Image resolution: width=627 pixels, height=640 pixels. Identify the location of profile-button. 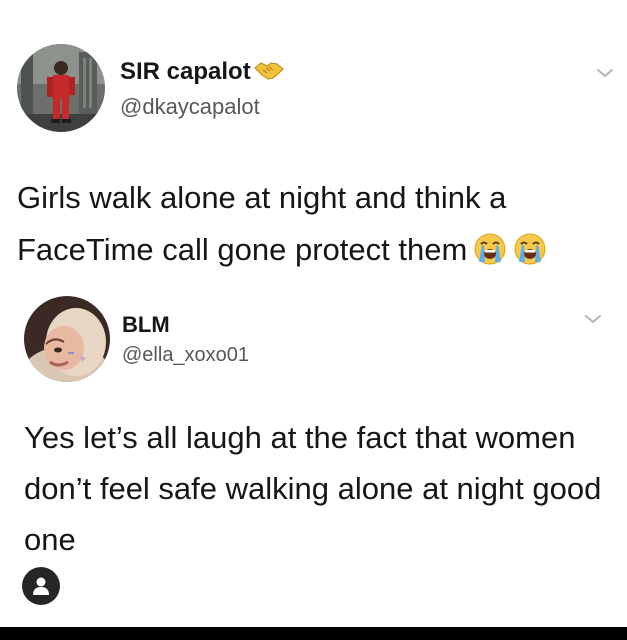
(41, 586).